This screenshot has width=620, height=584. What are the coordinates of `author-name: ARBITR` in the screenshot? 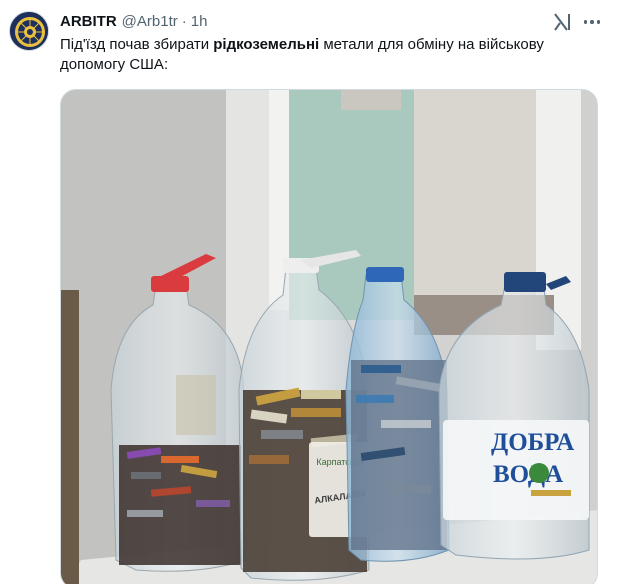 It's located at (88, 22).